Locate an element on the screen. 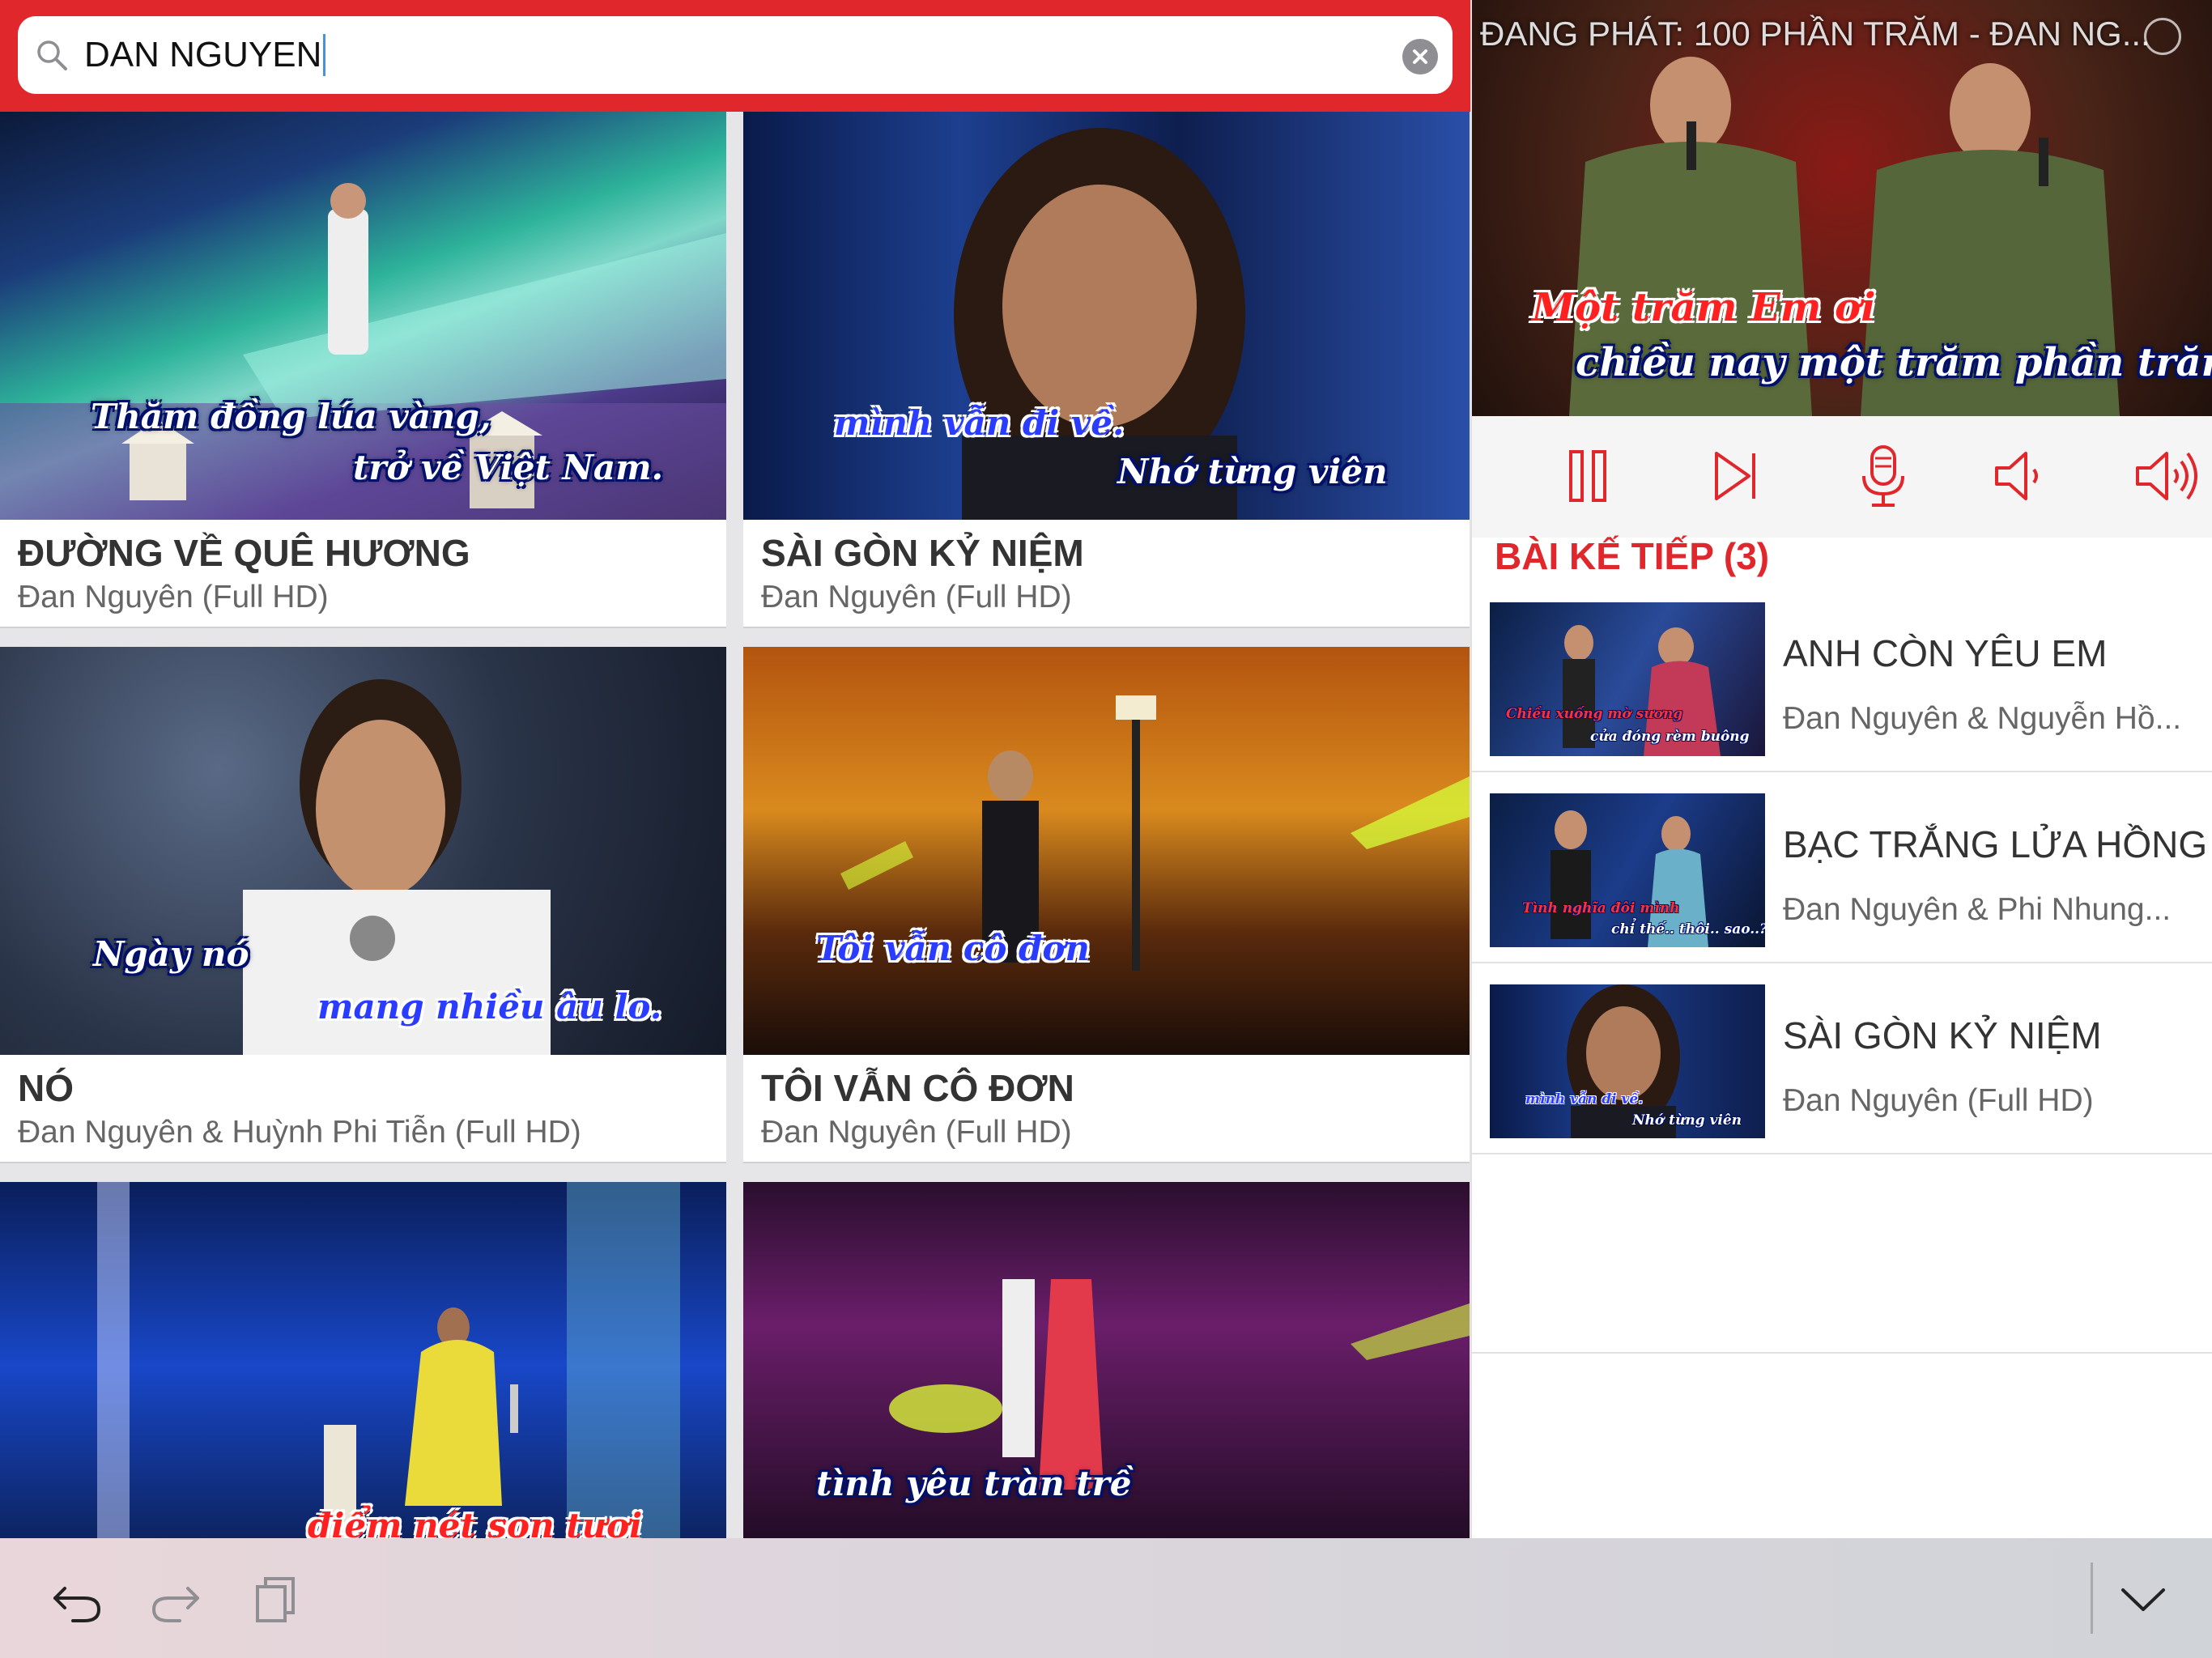 The width and height of the screenshot is (2212, 1658). undo-button is located at coordinates (77, 1599).